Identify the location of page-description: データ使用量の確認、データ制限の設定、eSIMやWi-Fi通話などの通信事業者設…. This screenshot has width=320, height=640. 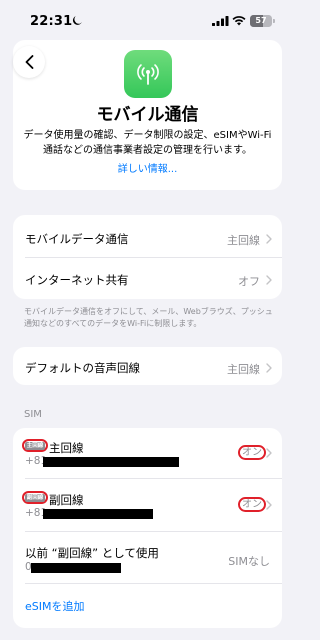
(147, 143).